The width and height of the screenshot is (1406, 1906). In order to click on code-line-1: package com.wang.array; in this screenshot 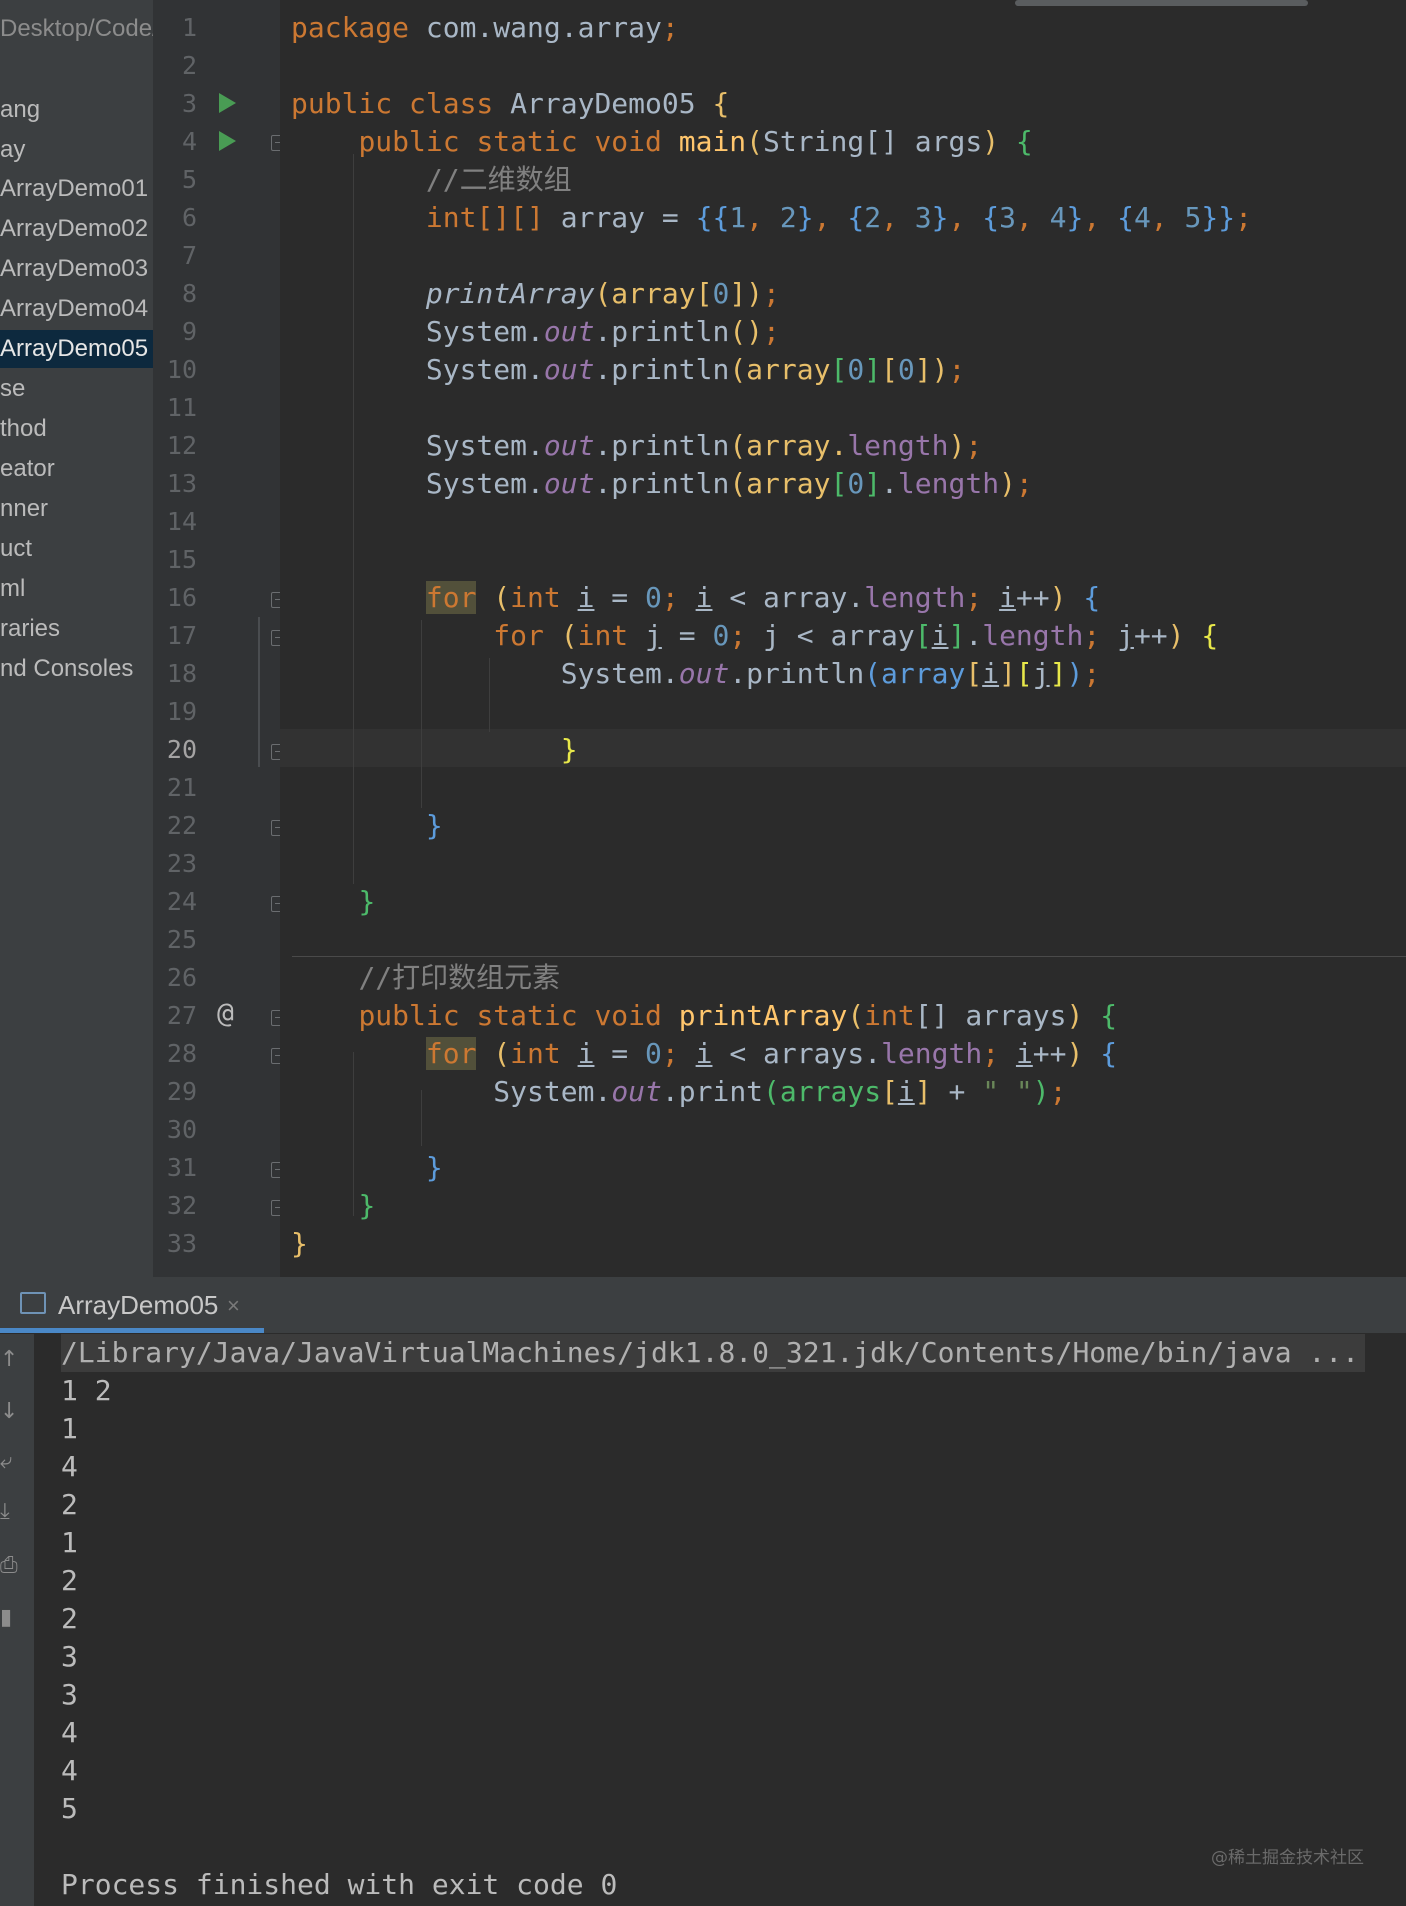, I will do `click(485, 27)`.